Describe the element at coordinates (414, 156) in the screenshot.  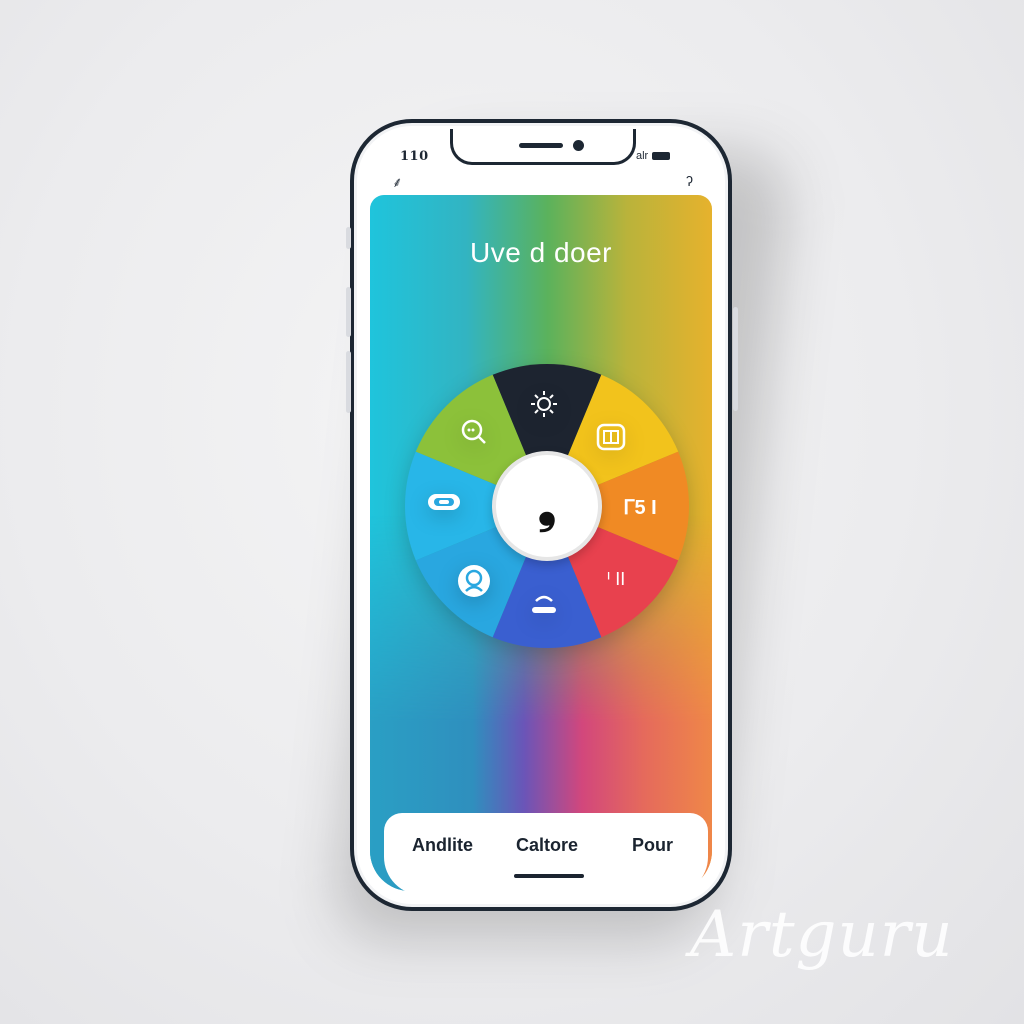
I see `status-time: 110` at that location.